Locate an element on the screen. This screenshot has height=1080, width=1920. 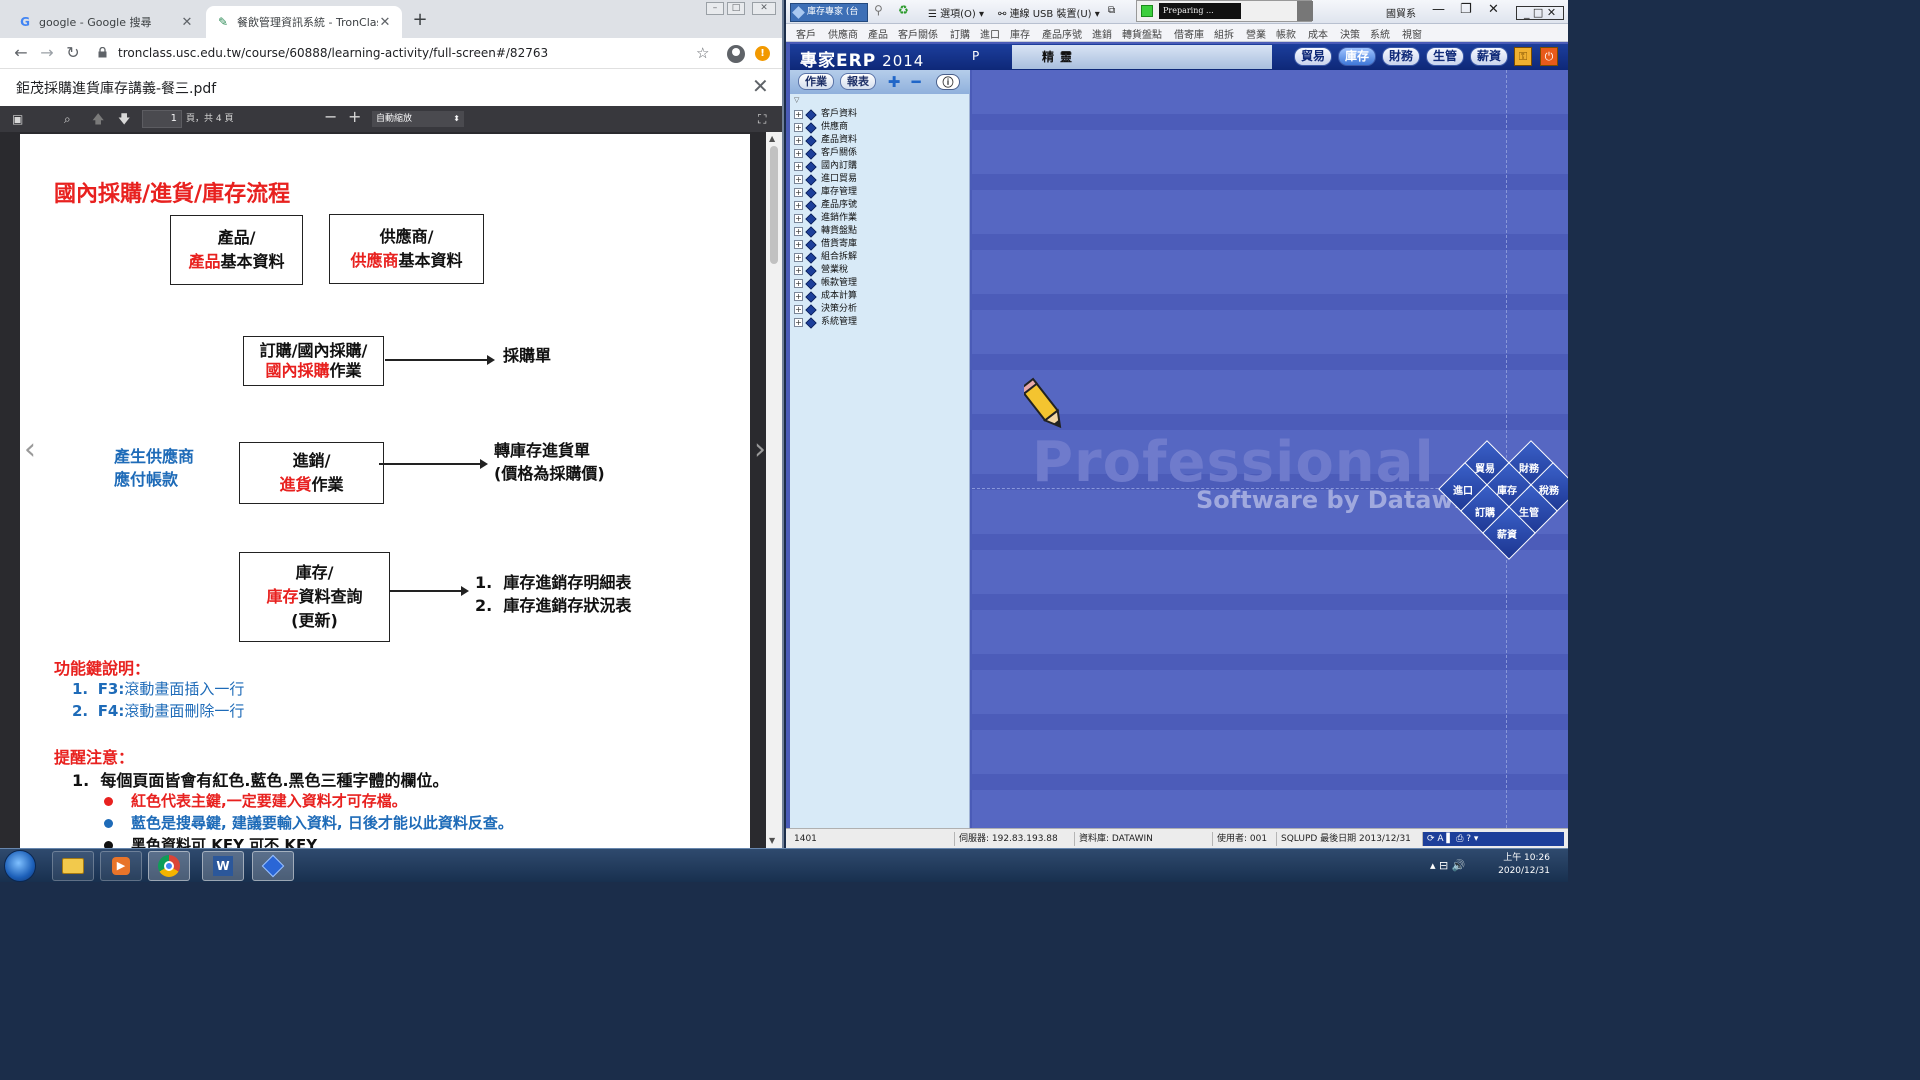
erp-taskbar-button is located at coordinates (273, 866).